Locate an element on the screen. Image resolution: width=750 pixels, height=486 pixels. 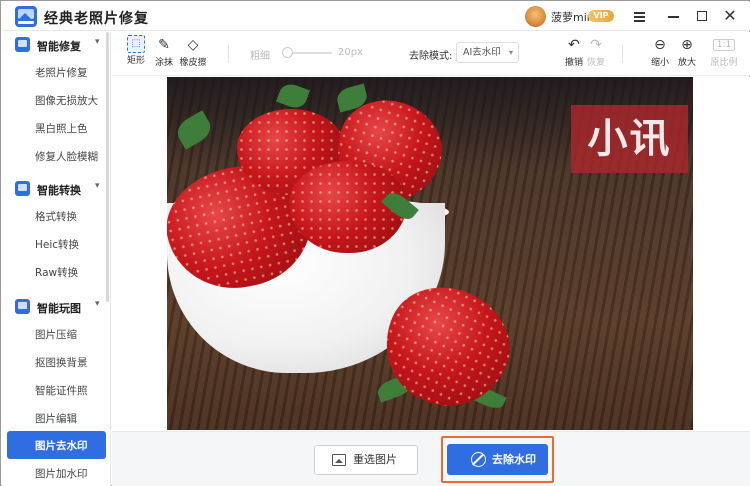
tool-label: 涂抹 is located at coordinates (164, 61).